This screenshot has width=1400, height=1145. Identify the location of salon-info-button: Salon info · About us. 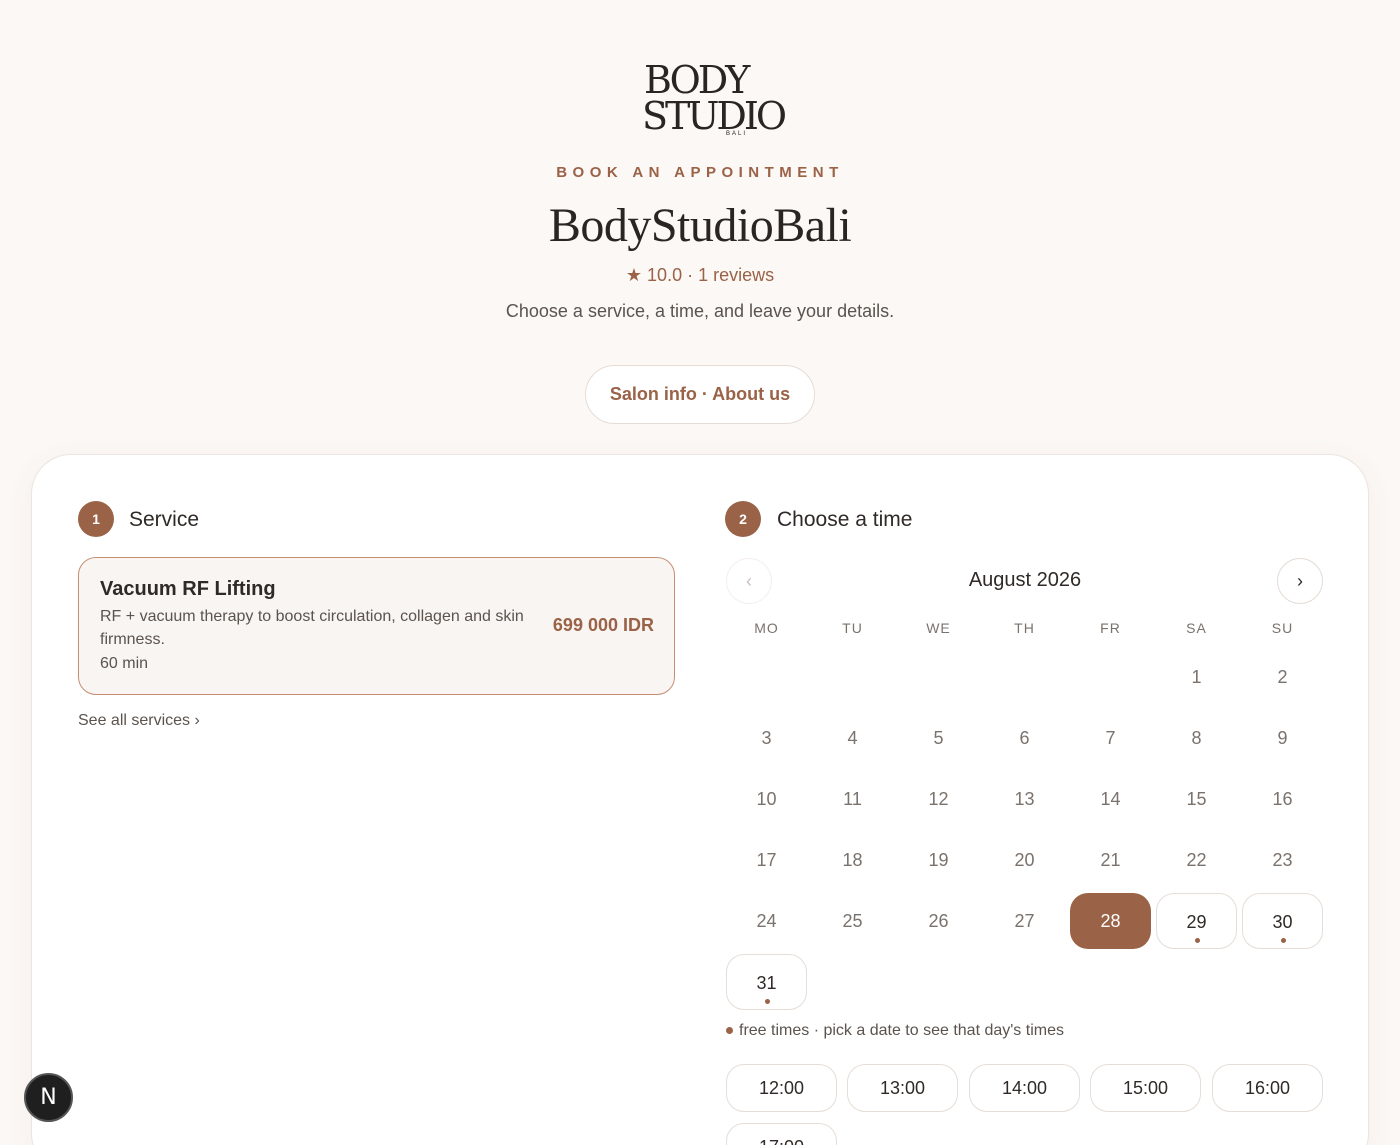
(700, 394).